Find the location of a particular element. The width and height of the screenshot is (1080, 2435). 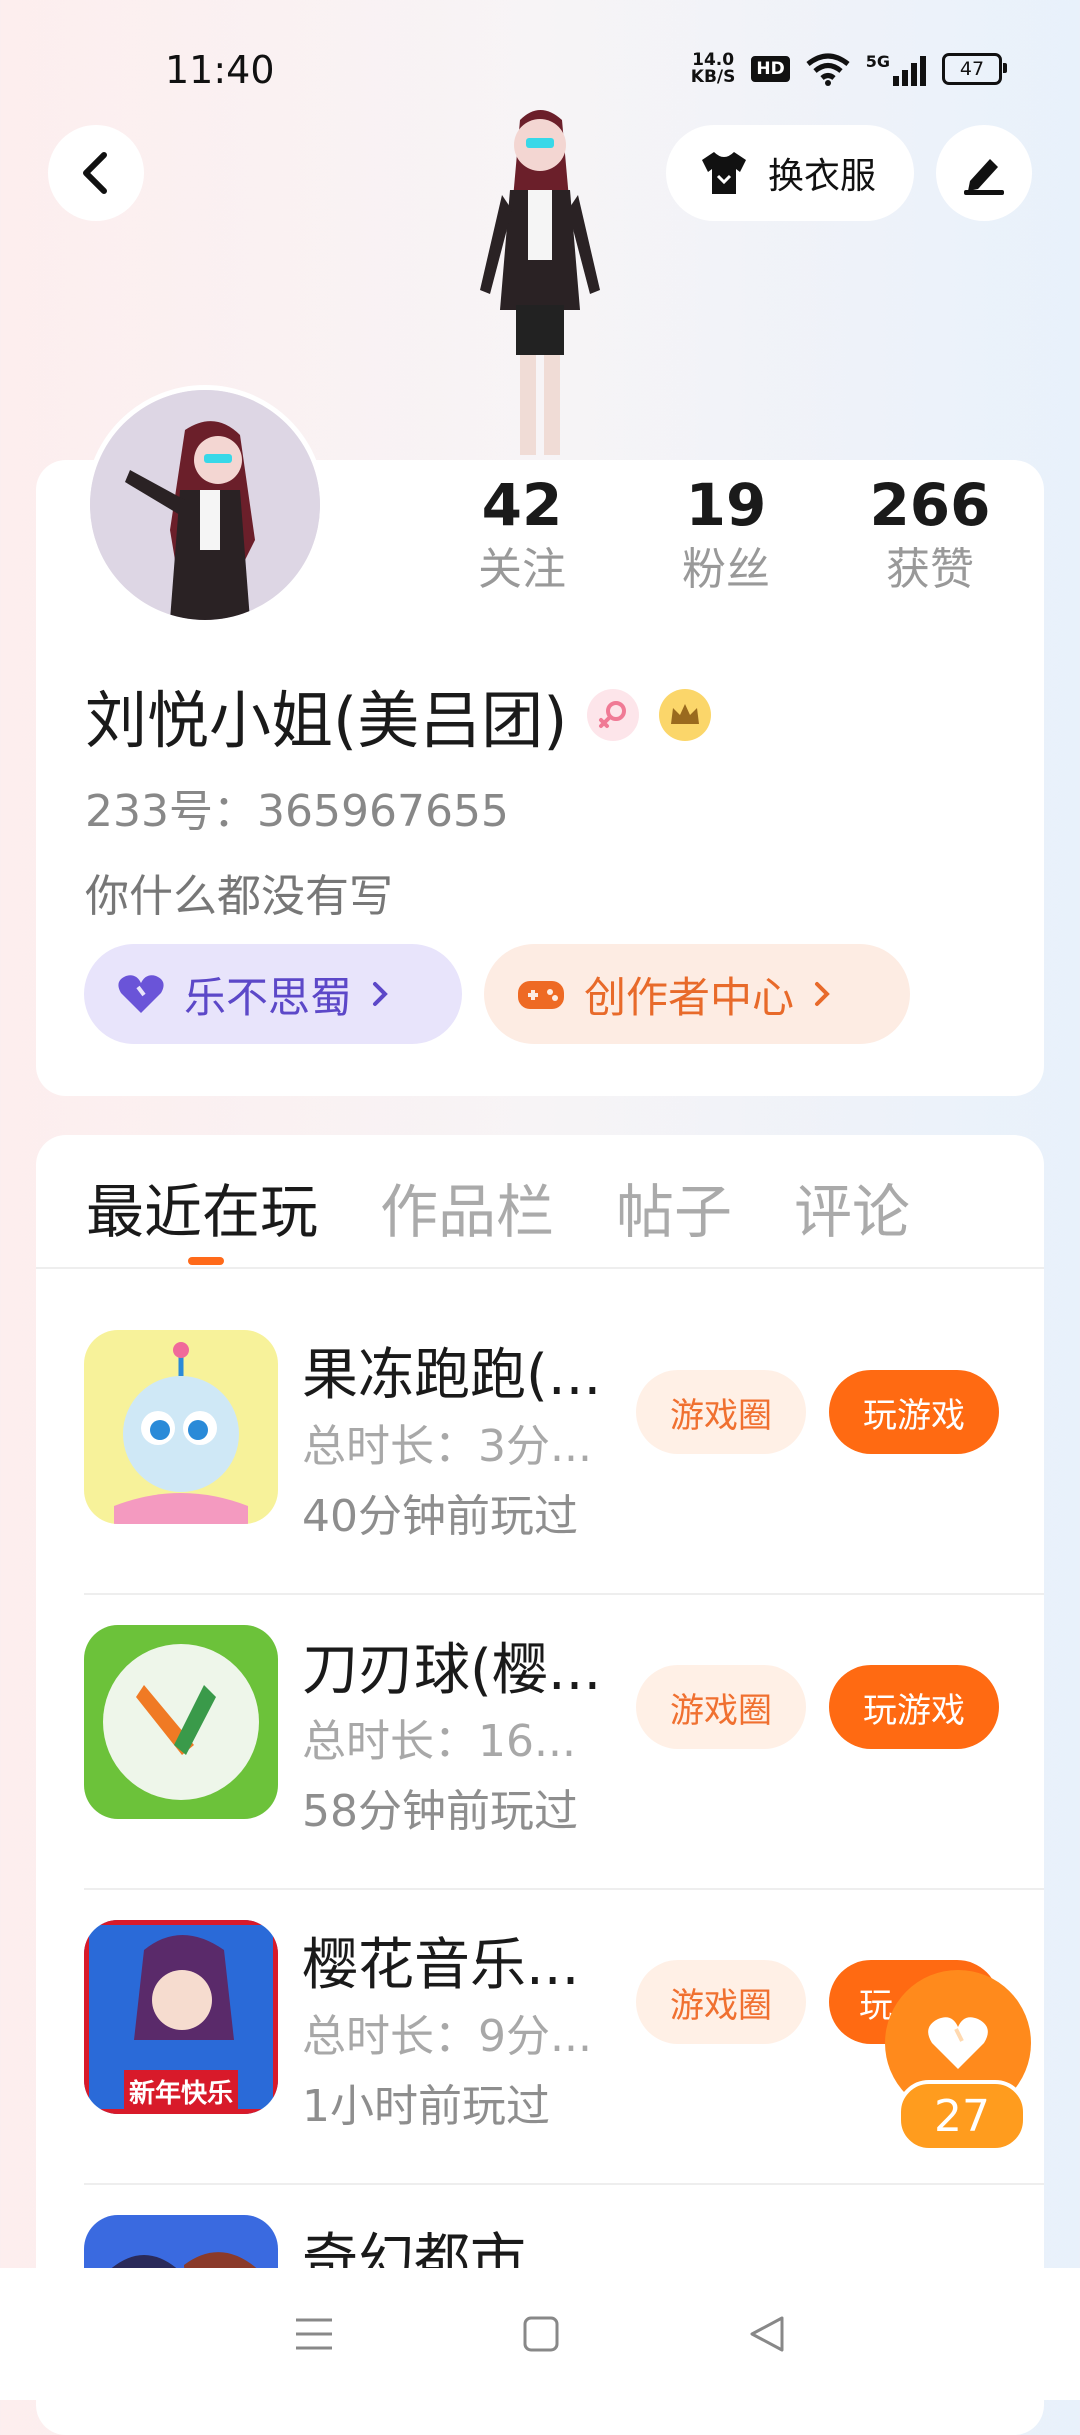

tab-divider is located at coordinates (540, 1268).